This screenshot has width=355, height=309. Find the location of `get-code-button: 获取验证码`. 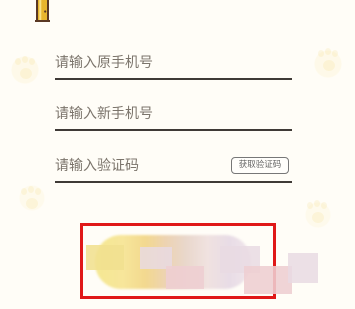

get-code-button: 获取验证码 is located at coordinates (260, 165).